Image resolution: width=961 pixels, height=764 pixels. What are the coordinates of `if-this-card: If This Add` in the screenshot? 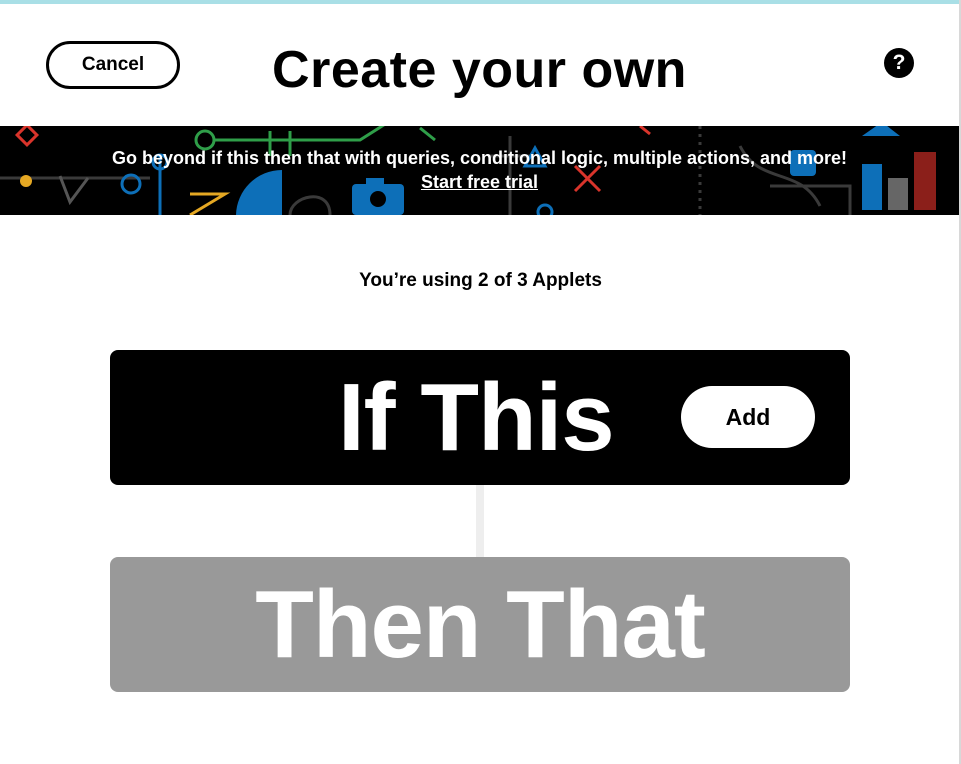 It's located at (480, 417).